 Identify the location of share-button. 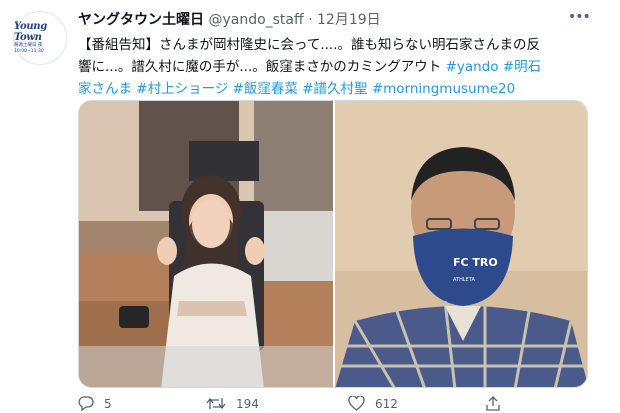
(498, 403).